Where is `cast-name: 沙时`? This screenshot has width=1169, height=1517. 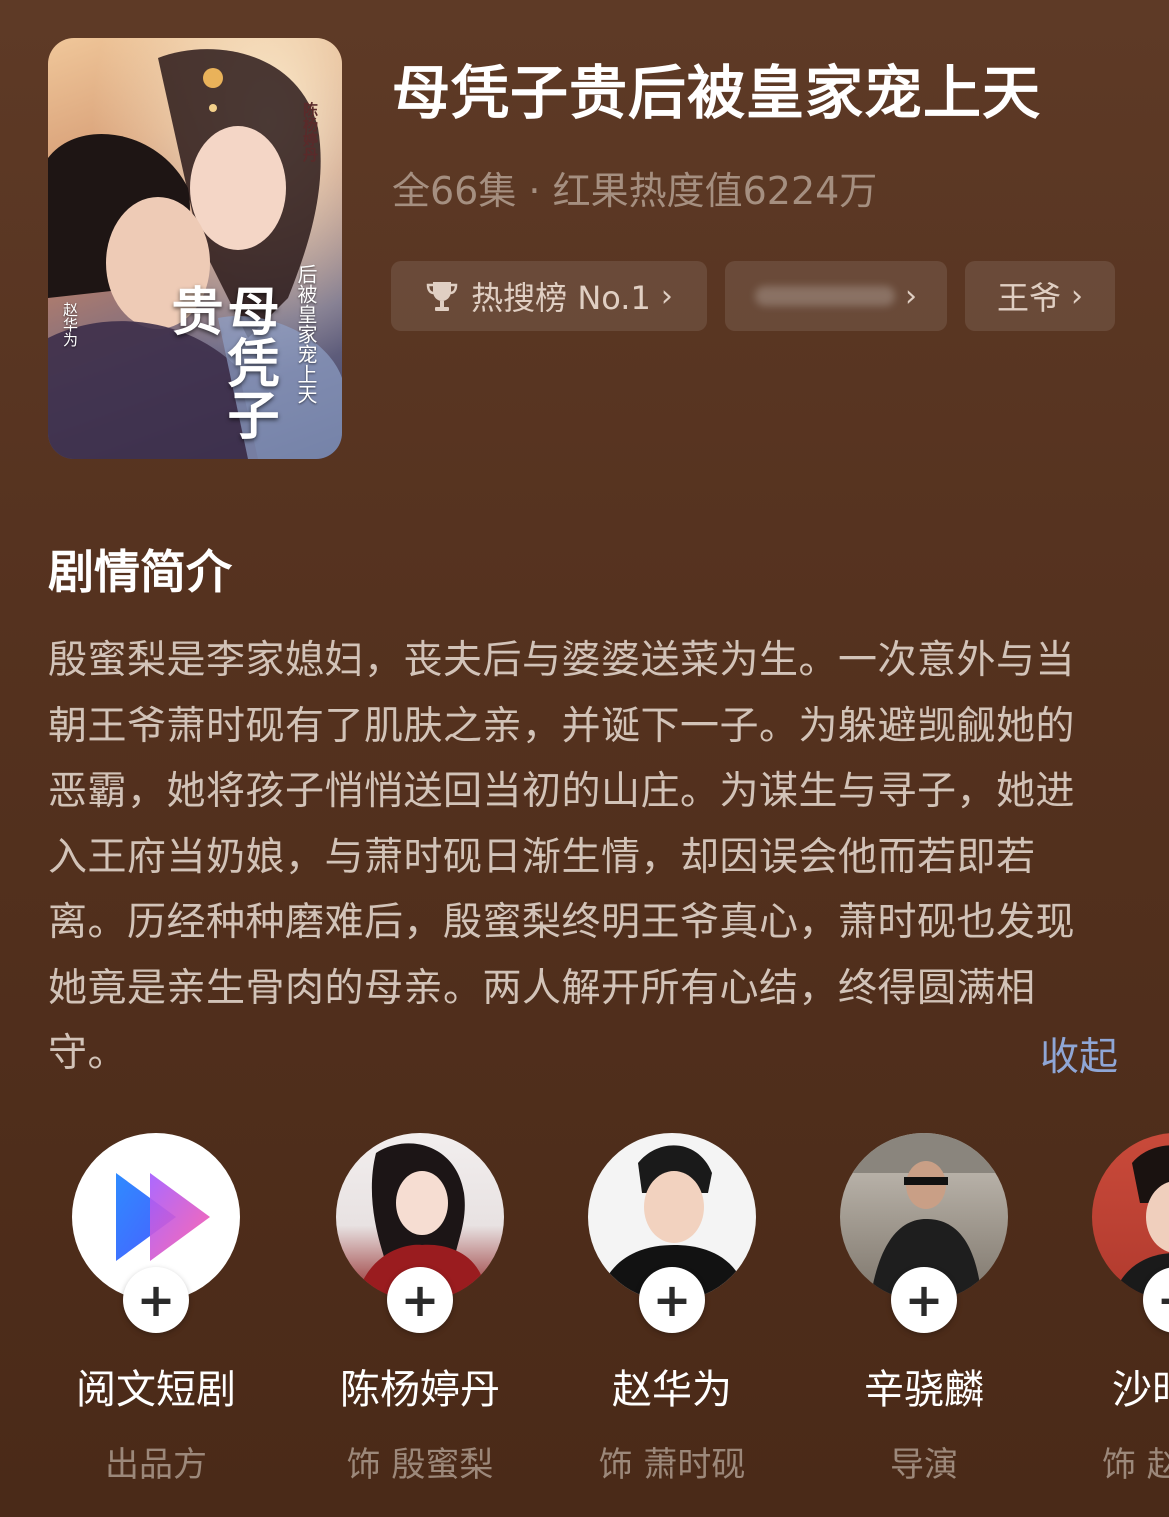
cast-name: 沙时 is located at coordinates (1140, 1390).